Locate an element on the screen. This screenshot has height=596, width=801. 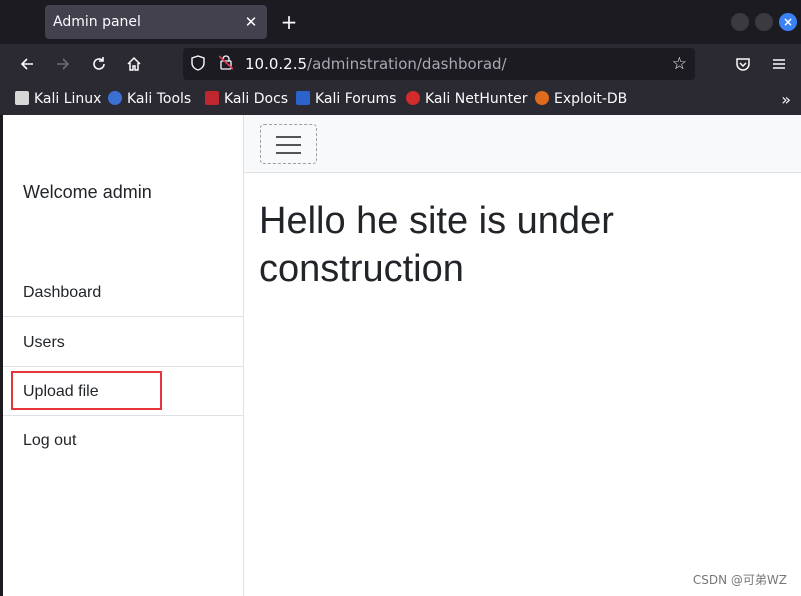
highlight-box is located at coordinates (86, 390).